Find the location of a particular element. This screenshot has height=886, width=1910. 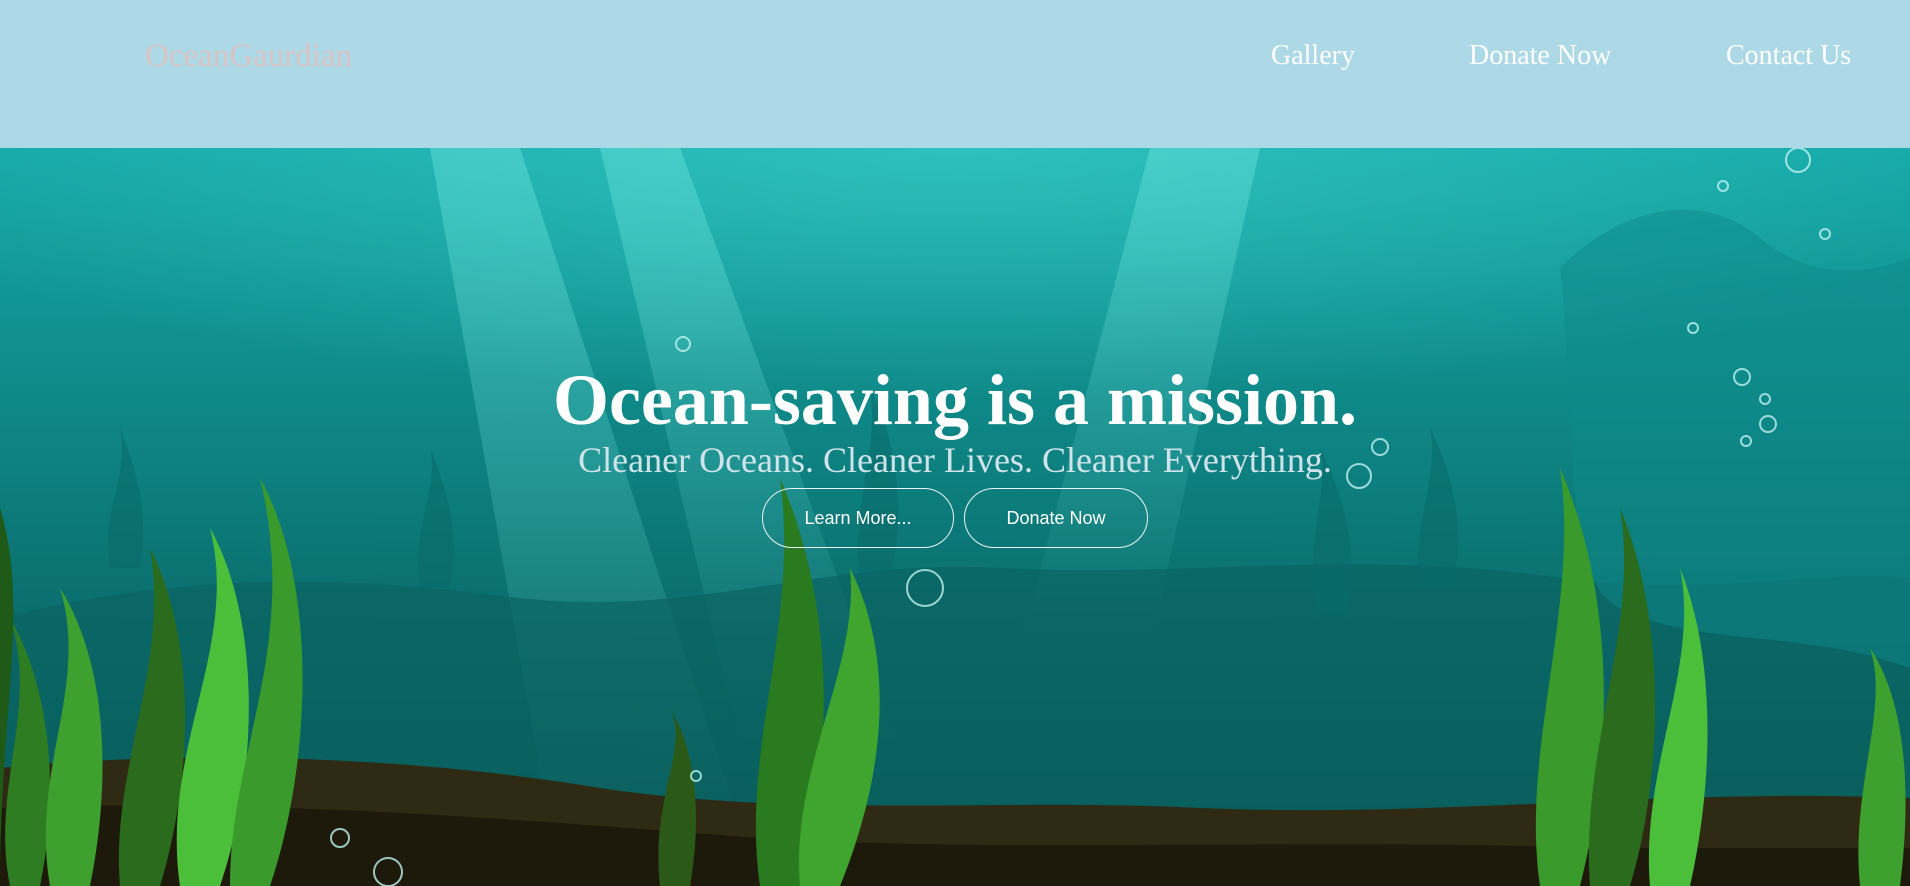

hero-title: Ocean-saving is a mission. is located at coordinates (955, 400).